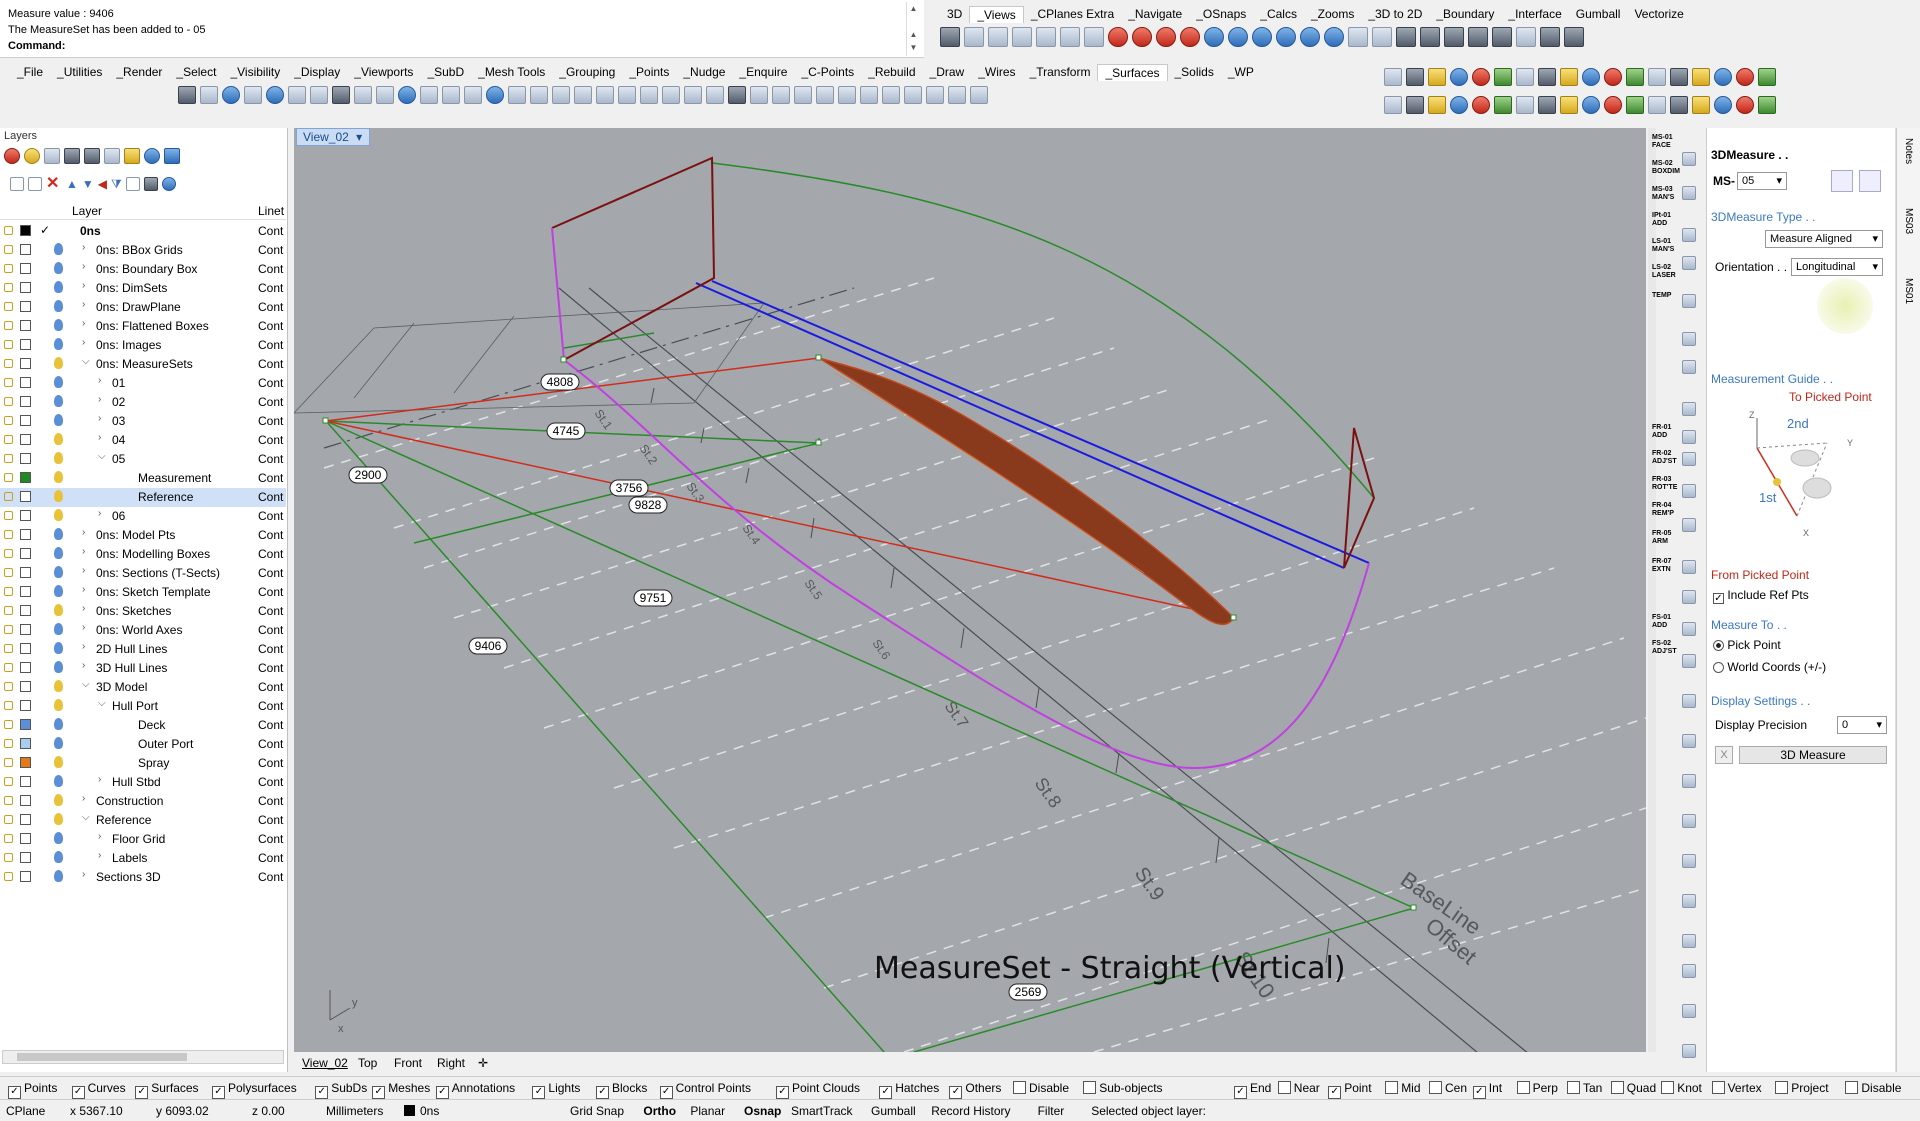  Describe the element at coordinates (649, 72) in the screenshot. I see `tab--points: _Points` at that location.